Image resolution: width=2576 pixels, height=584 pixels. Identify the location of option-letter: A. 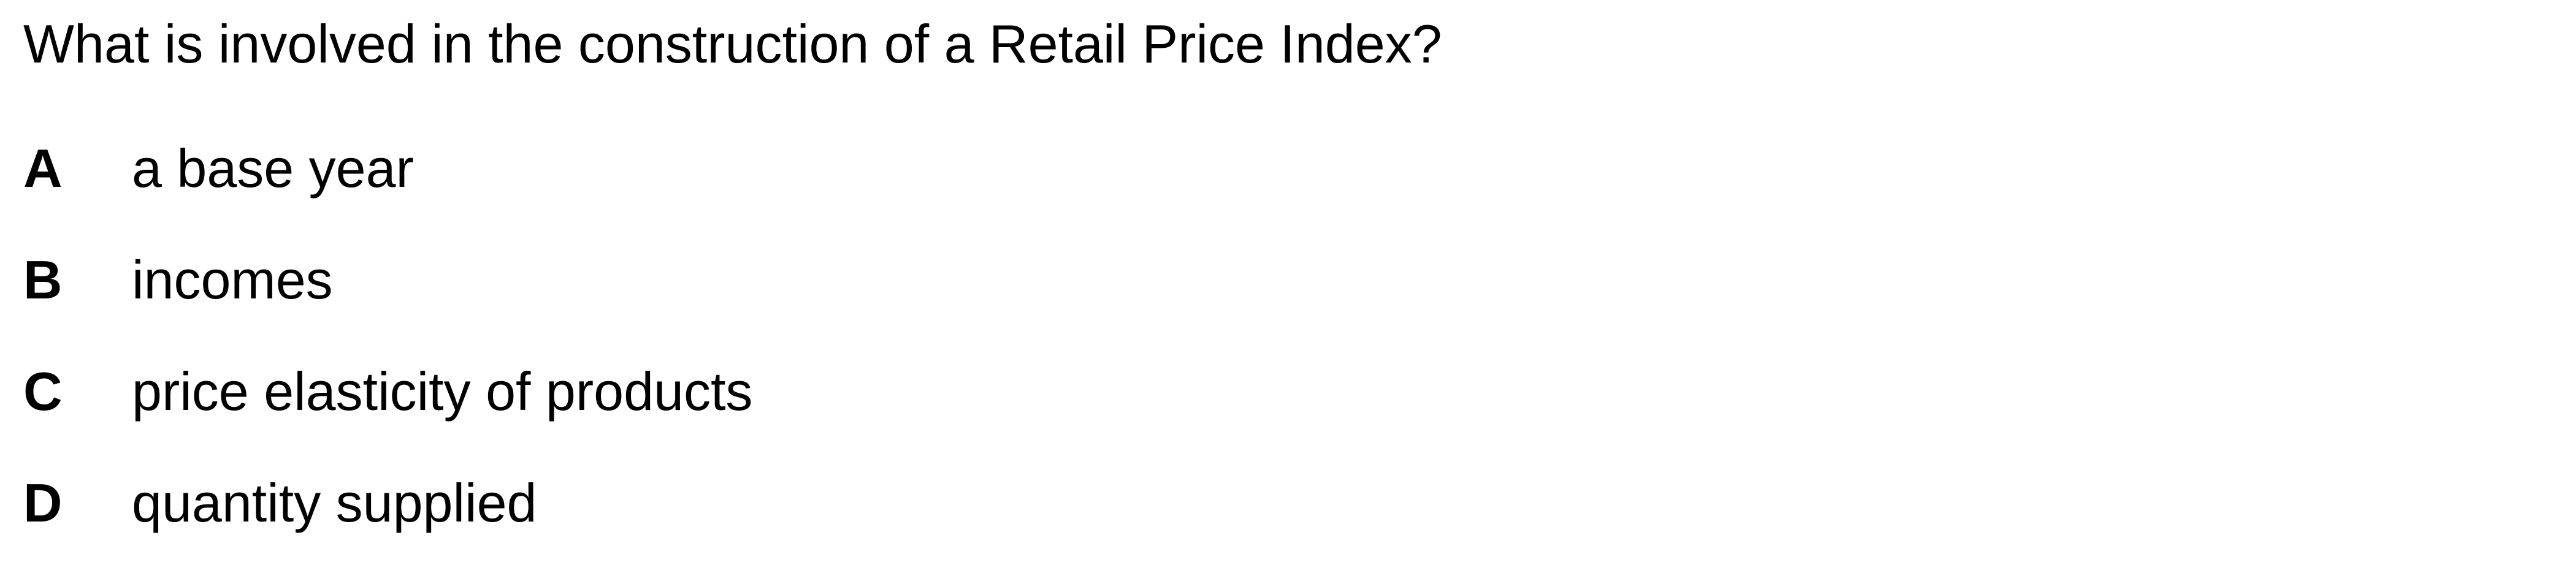
(43, 168).